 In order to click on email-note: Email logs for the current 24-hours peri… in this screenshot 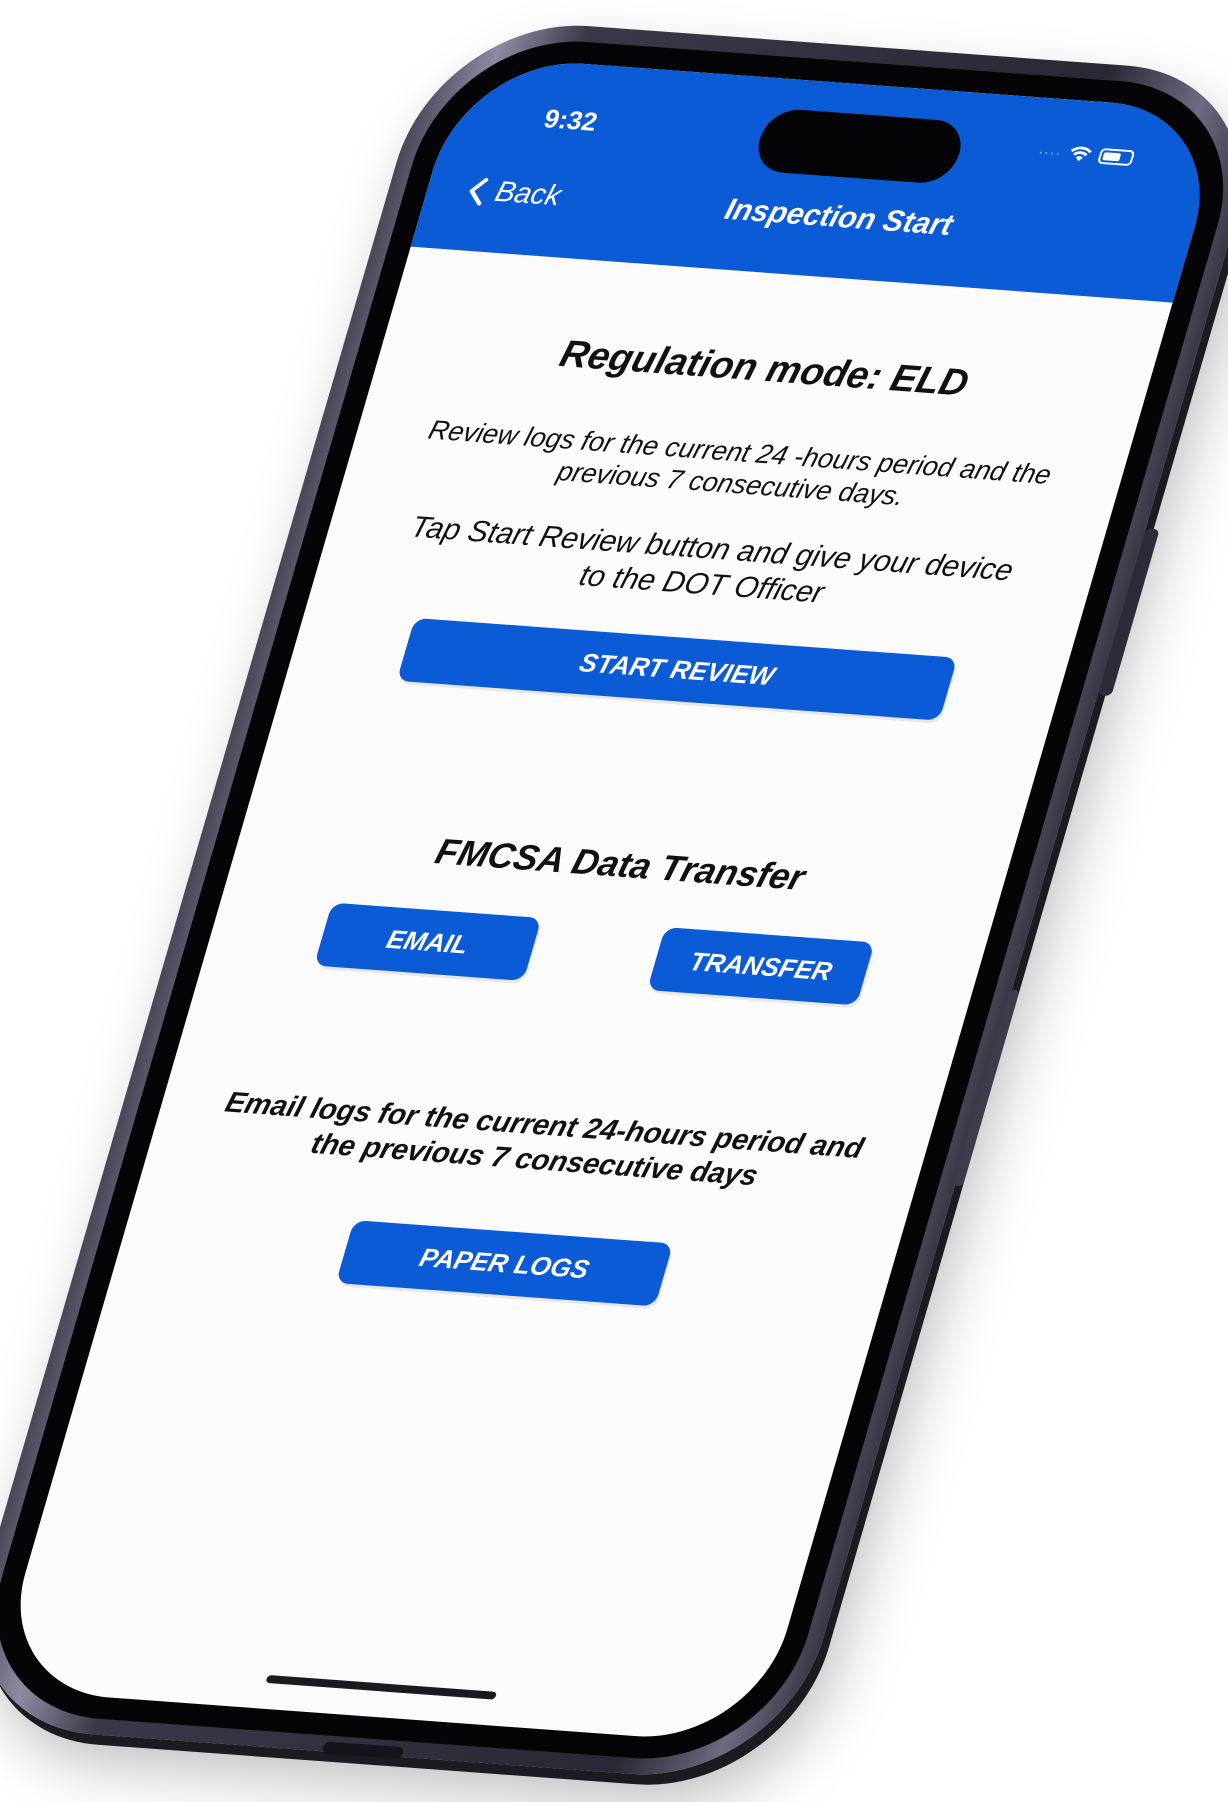, I will do `click(544, 1139)`.